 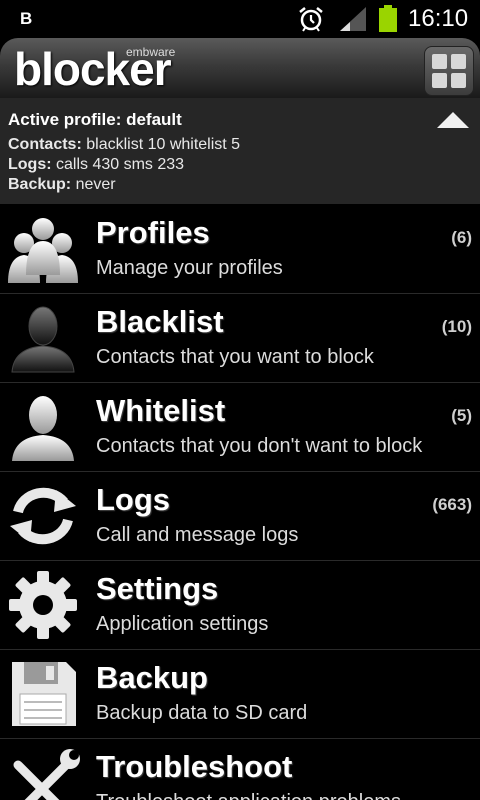 What do you see at coordinates (153, 232) in the screenshot?
I see `menu-item-title: Profiles` at bounding box center [153, 232].